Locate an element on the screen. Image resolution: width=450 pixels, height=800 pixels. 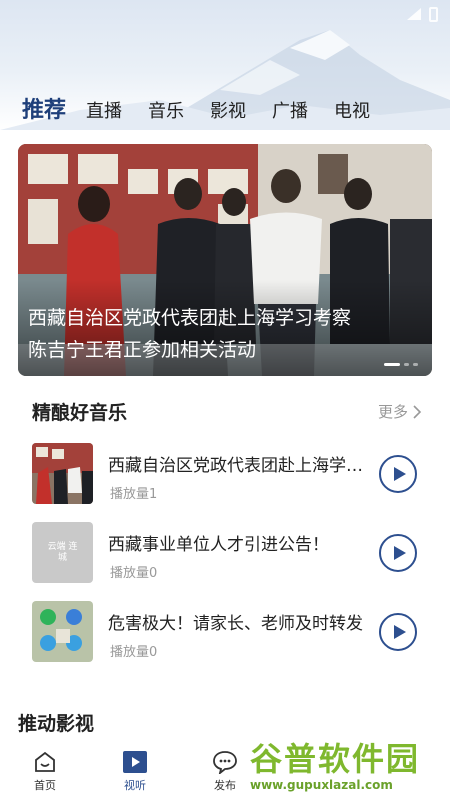
chat-bubble-icon is located at coordinates (225, 762).